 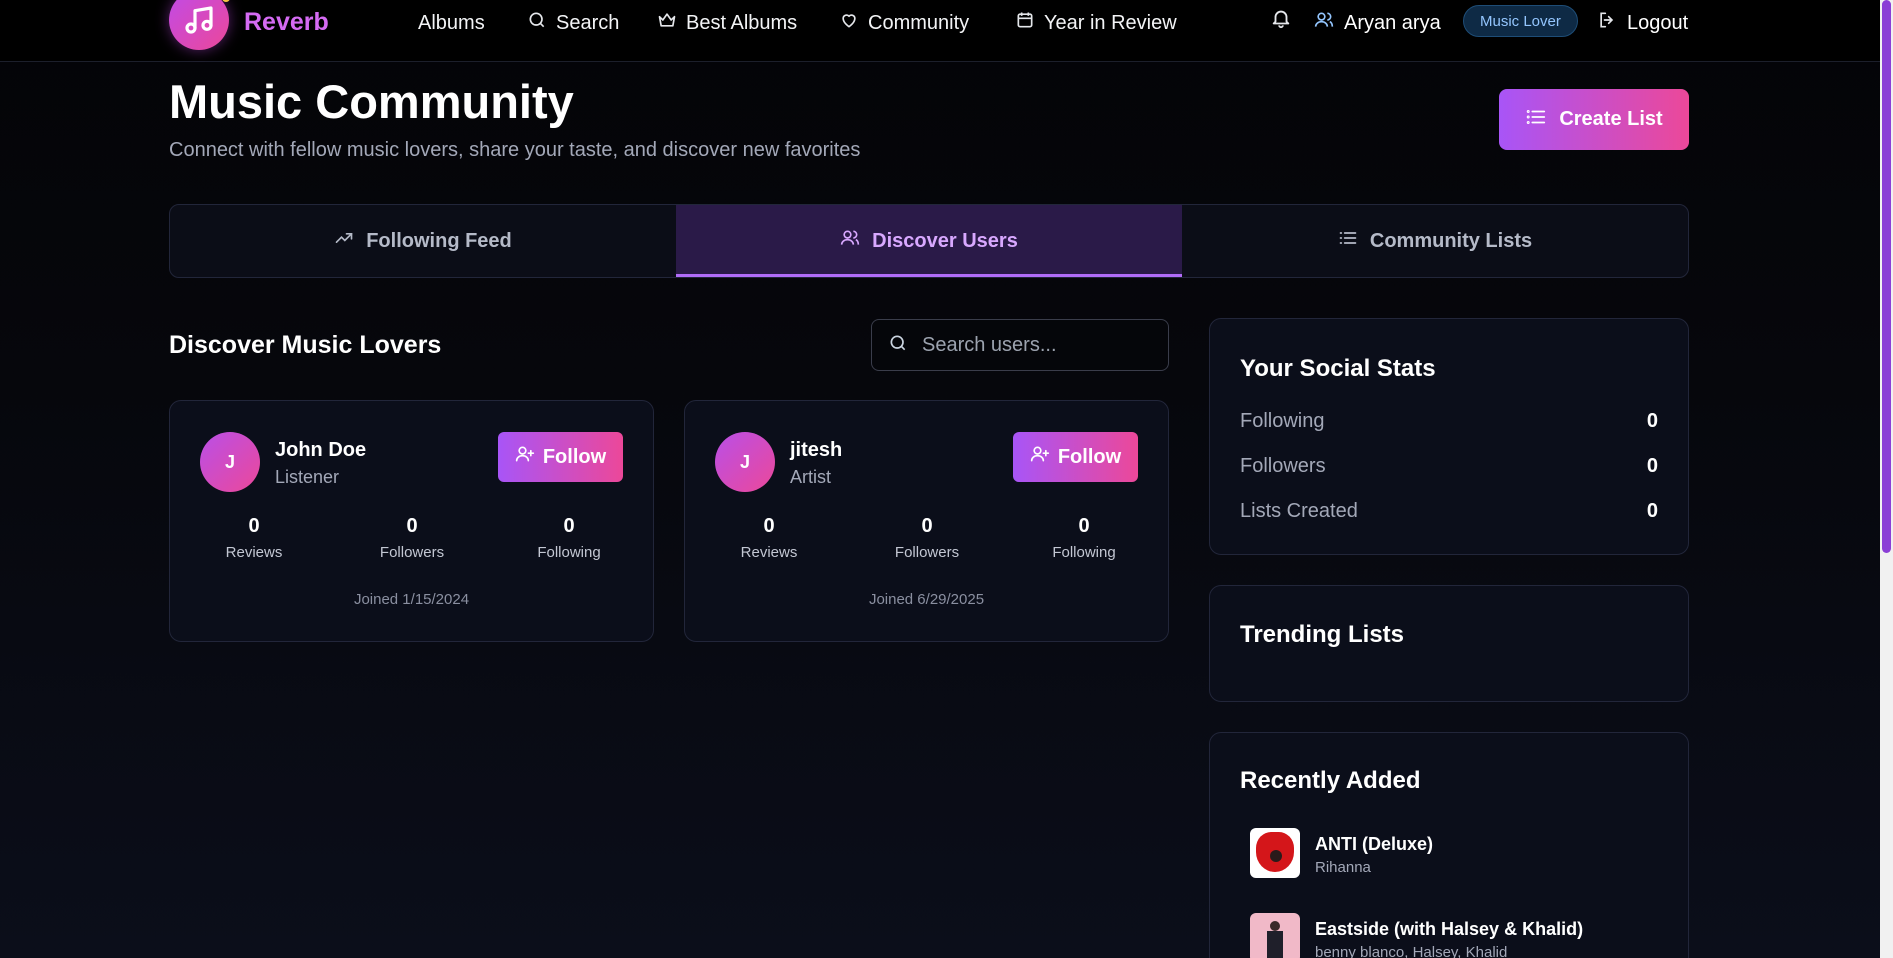 I want to click on nav-community: Community, so click(x=904, y=23).